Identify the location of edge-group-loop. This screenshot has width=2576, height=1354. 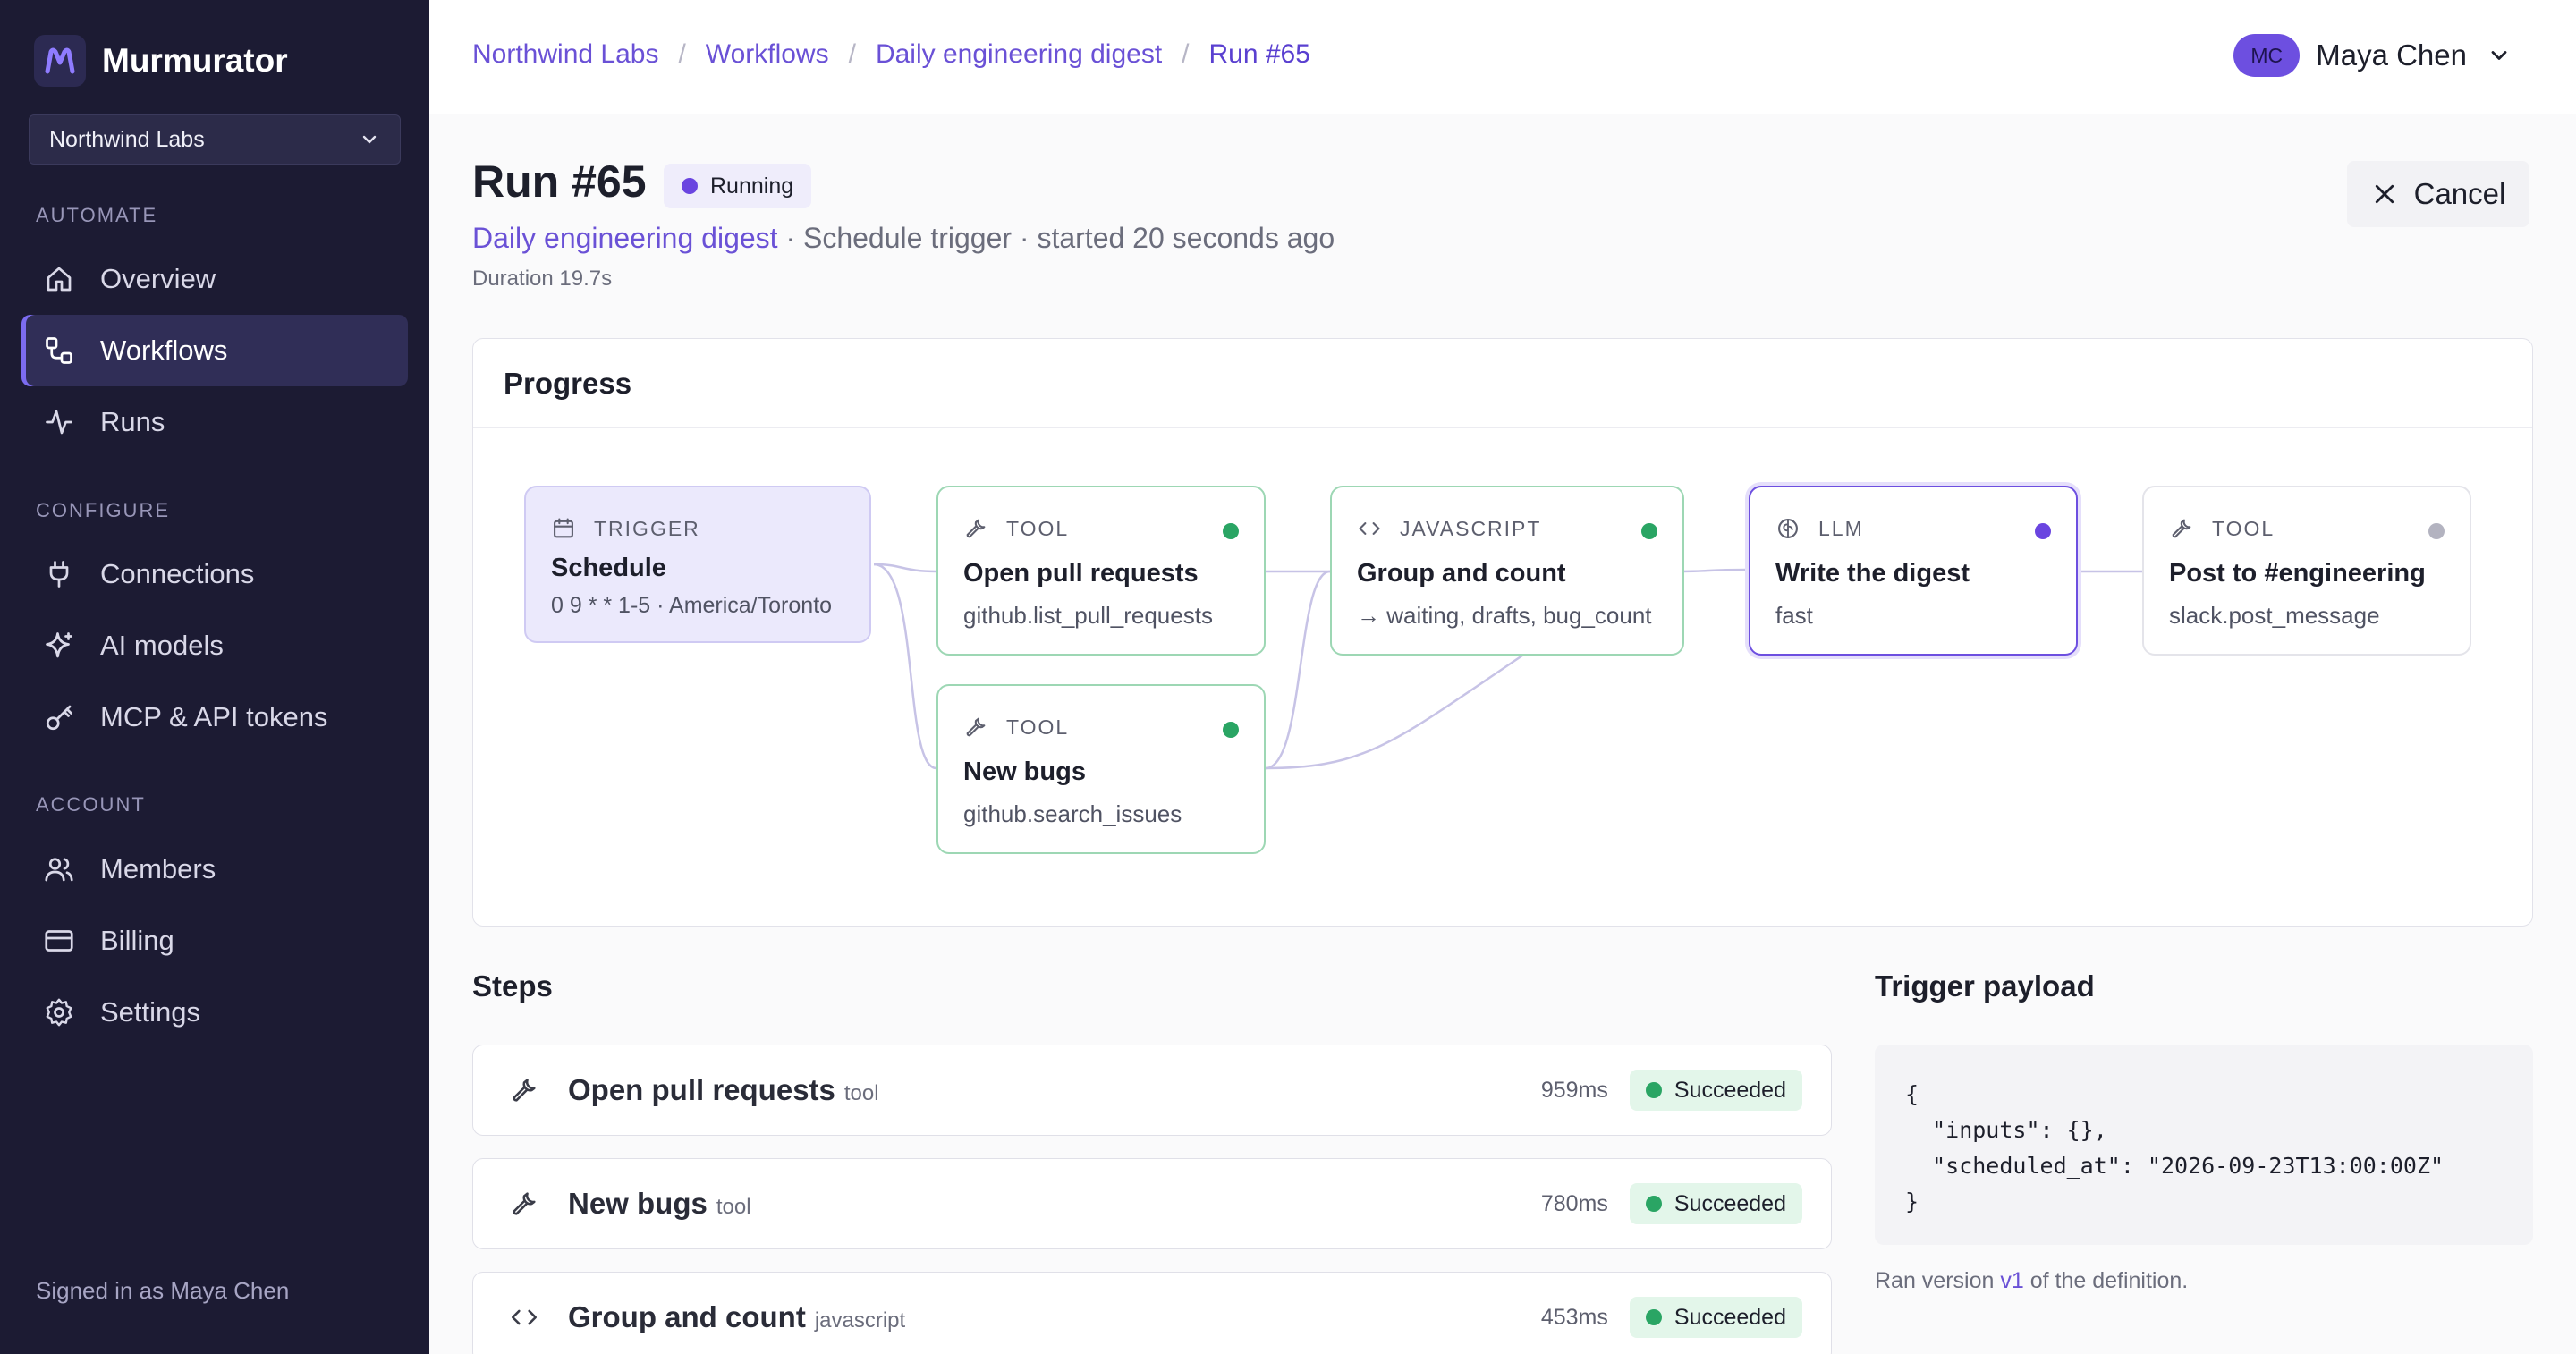
(1395, 711).